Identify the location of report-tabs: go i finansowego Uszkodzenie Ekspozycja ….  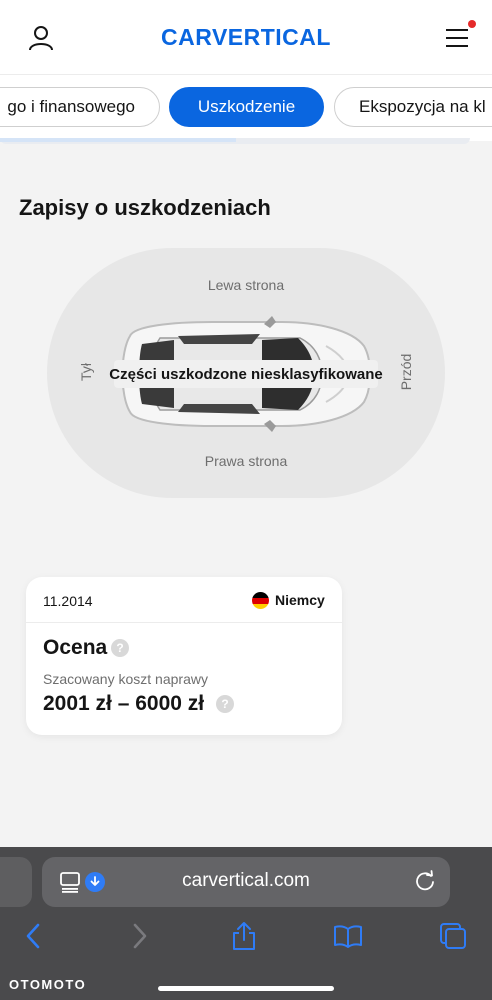
(246, 108).